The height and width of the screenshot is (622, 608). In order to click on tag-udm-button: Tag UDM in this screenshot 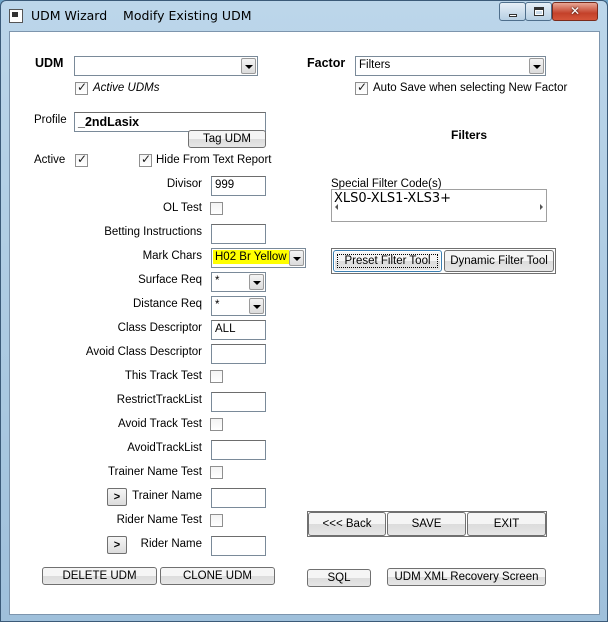, I will do `click(227, 139)`.